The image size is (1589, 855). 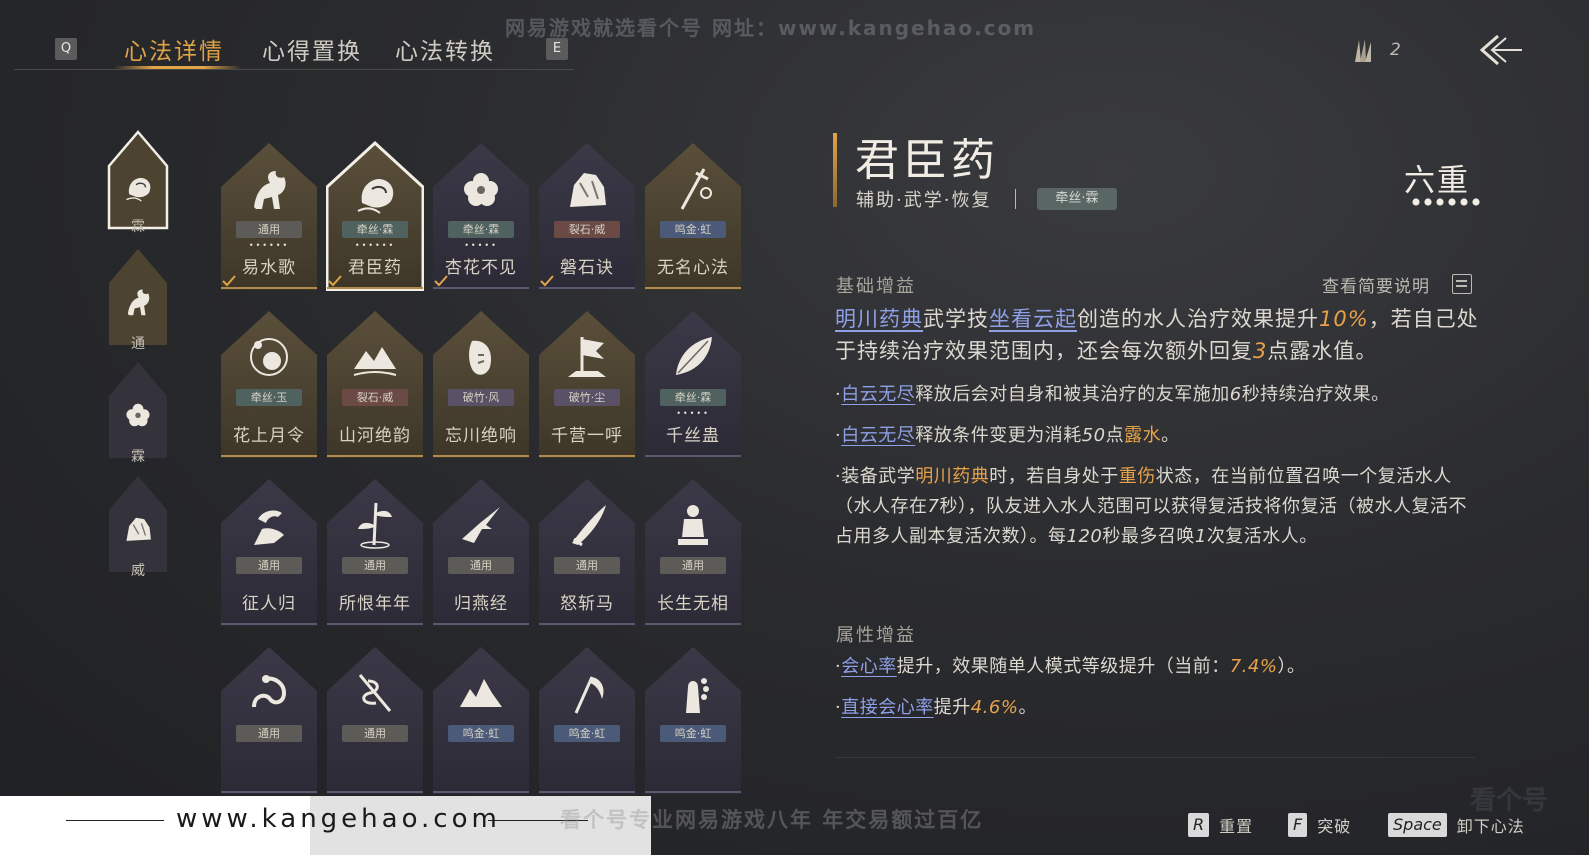 I want to click on xinfa-card: 破竹·风 忘川绝响, so click(x=481, y=384).